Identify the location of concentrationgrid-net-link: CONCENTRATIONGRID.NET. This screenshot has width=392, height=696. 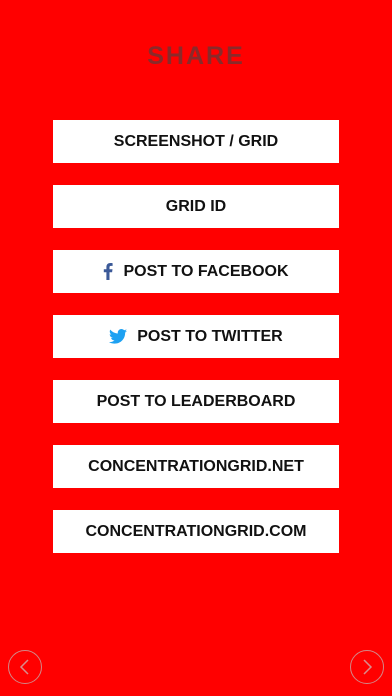
(196, 466).